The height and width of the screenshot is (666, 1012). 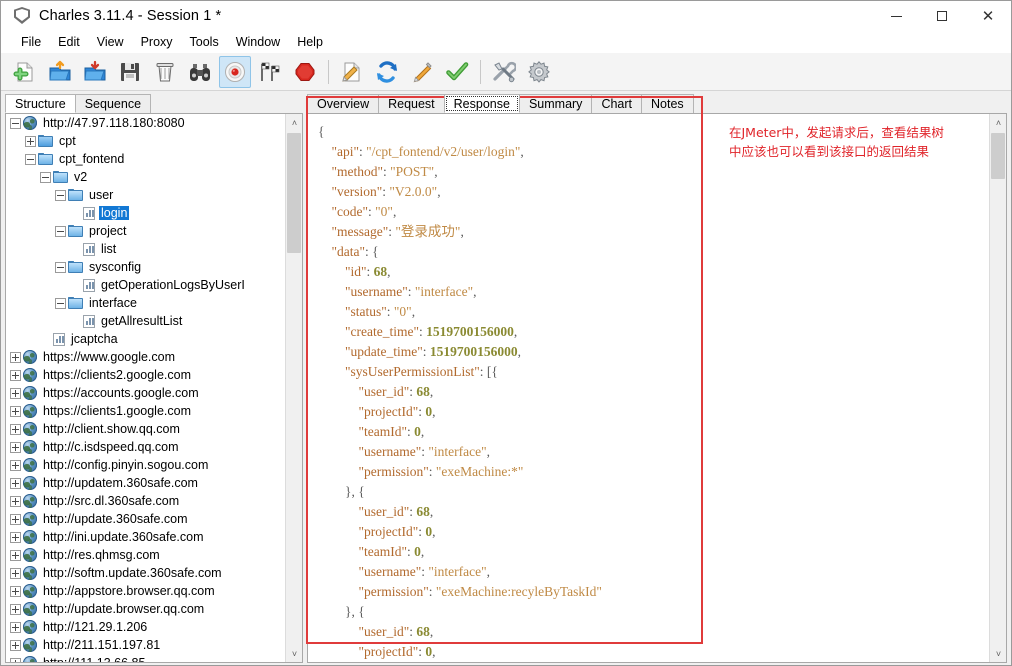 I want to click on tree-item: cpt_fontend, so click(x=145, y=159).